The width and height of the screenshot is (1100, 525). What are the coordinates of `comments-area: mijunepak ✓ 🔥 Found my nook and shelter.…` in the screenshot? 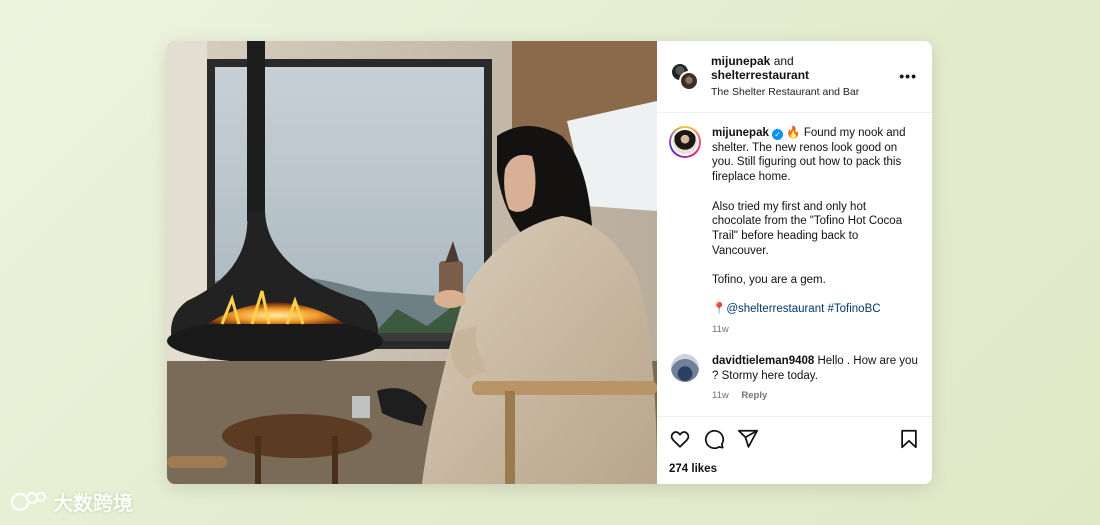 It's located at (794, 264).